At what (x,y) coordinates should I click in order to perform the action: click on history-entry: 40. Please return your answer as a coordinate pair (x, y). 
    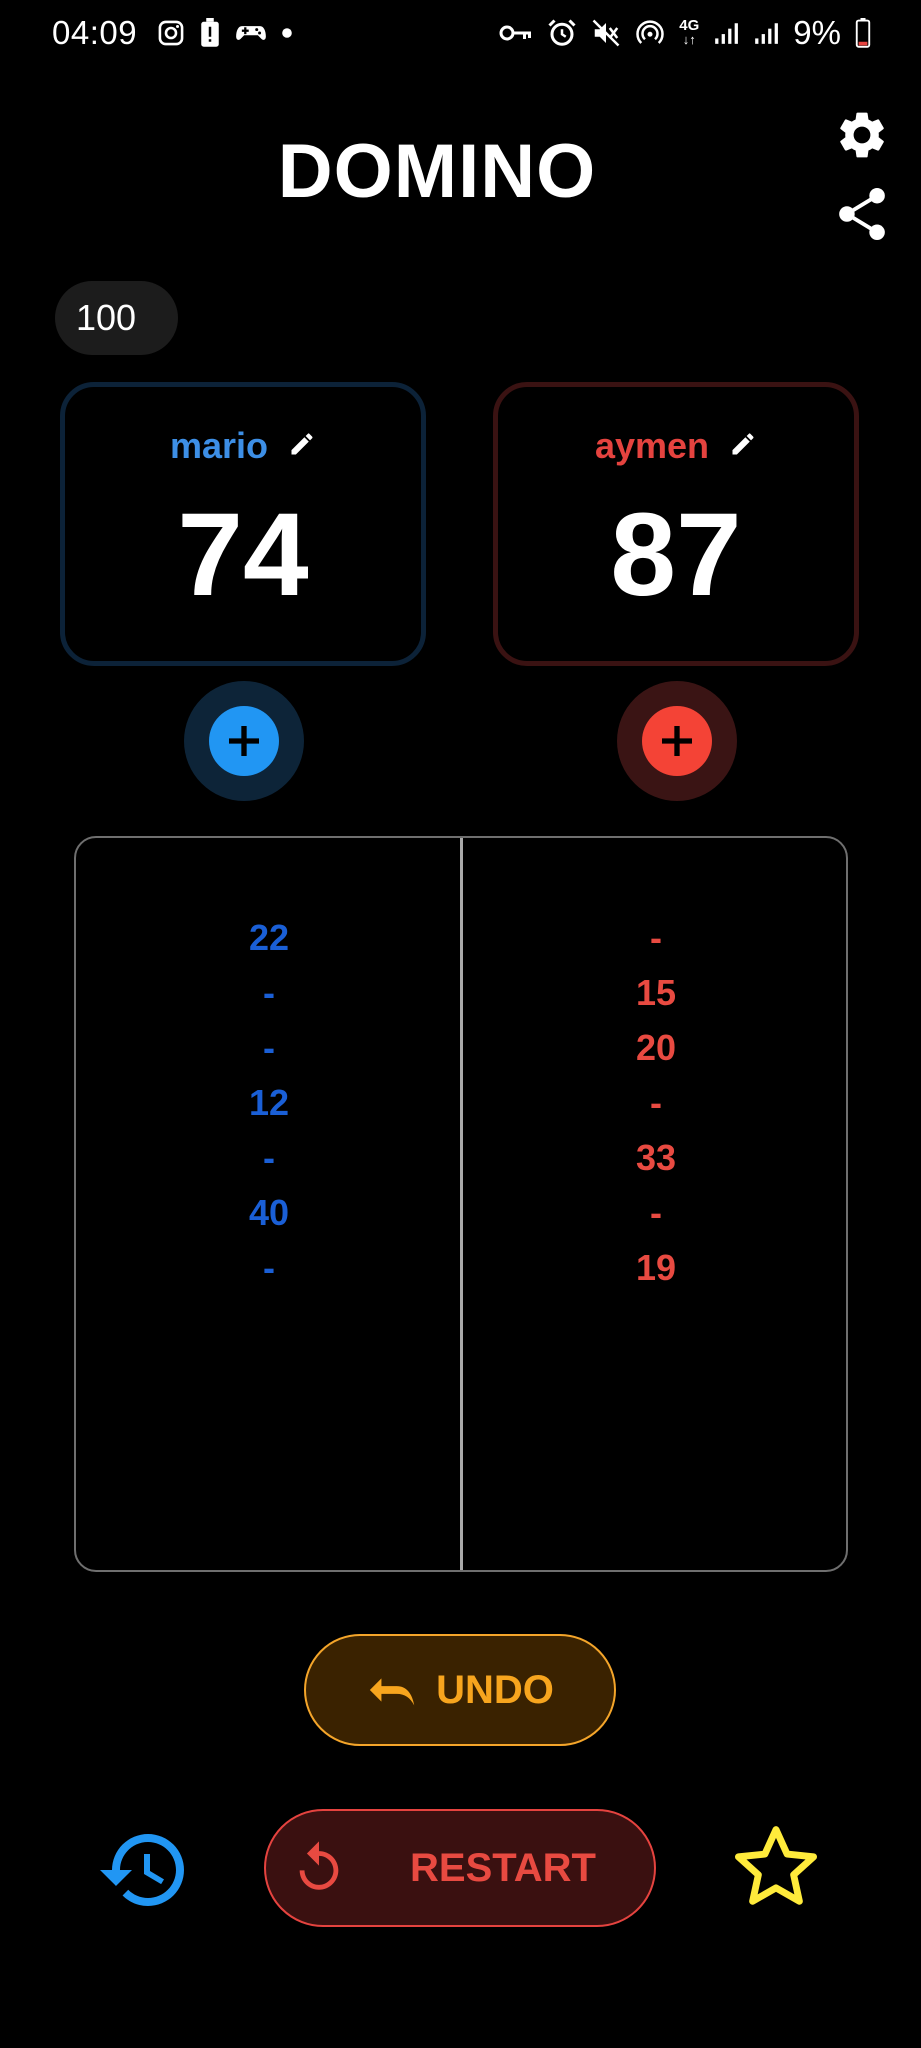
    Looking at the image, I should click on (269, 1212).